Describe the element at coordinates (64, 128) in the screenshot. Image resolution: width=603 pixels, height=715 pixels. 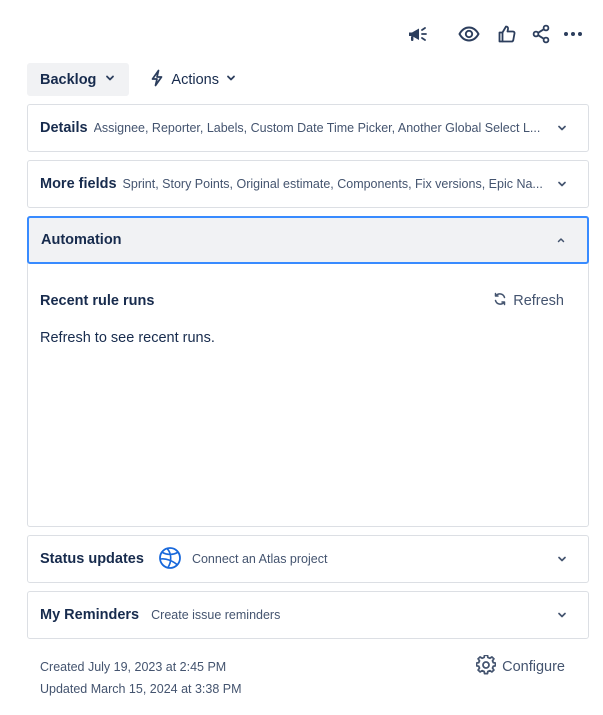
I see `details-panel-title: Details` at that location.